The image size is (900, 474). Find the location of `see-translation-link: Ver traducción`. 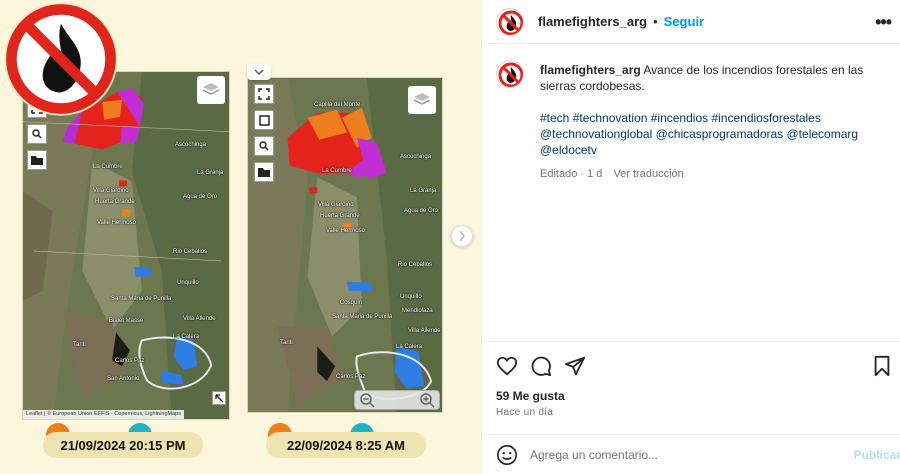

see-translation-link: Ver traducción is located at coordinates (648, 174).